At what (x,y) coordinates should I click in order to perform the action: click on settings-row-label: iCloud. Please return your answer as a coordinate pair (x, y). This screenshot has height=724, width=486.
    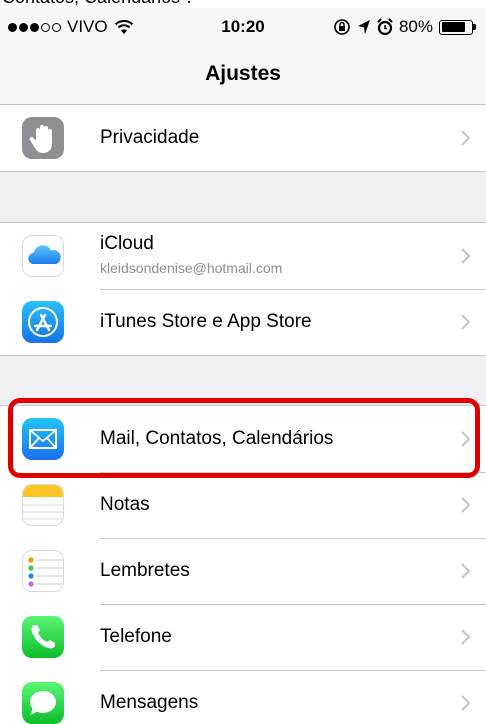
    Looking at the image, I should click on (127, 243).